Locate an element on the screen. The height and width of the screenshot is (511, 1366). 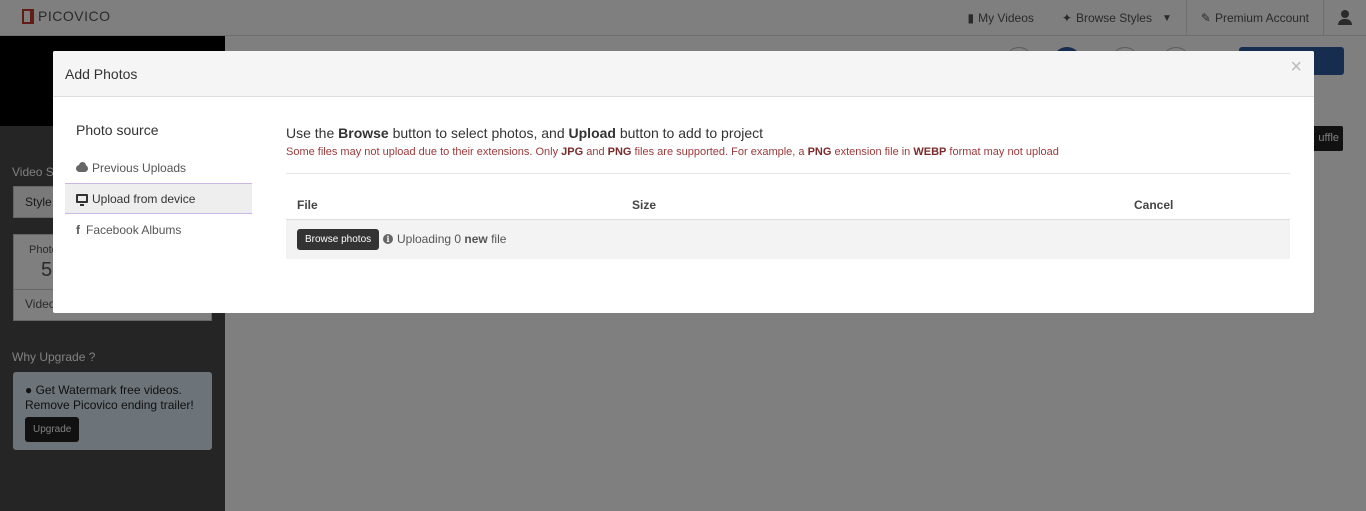
status-text: file is located at coordinates (497, 239).